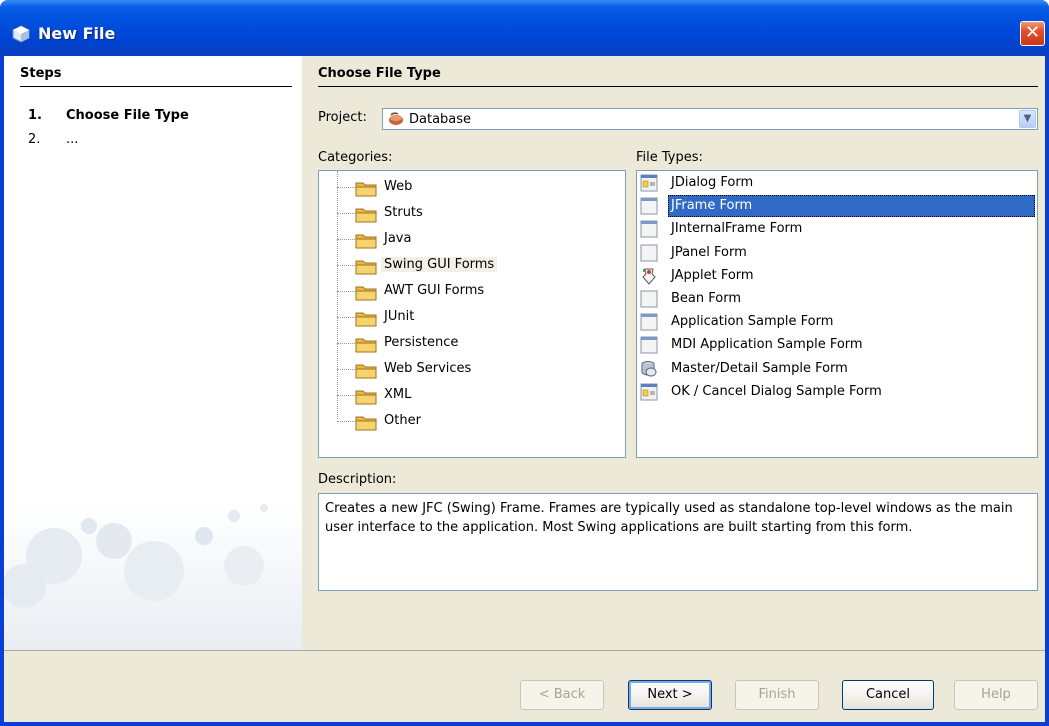 Image resolution: width=1049 pixels, height=726 pixels. I want to click on title-divider, so click(678, 86).